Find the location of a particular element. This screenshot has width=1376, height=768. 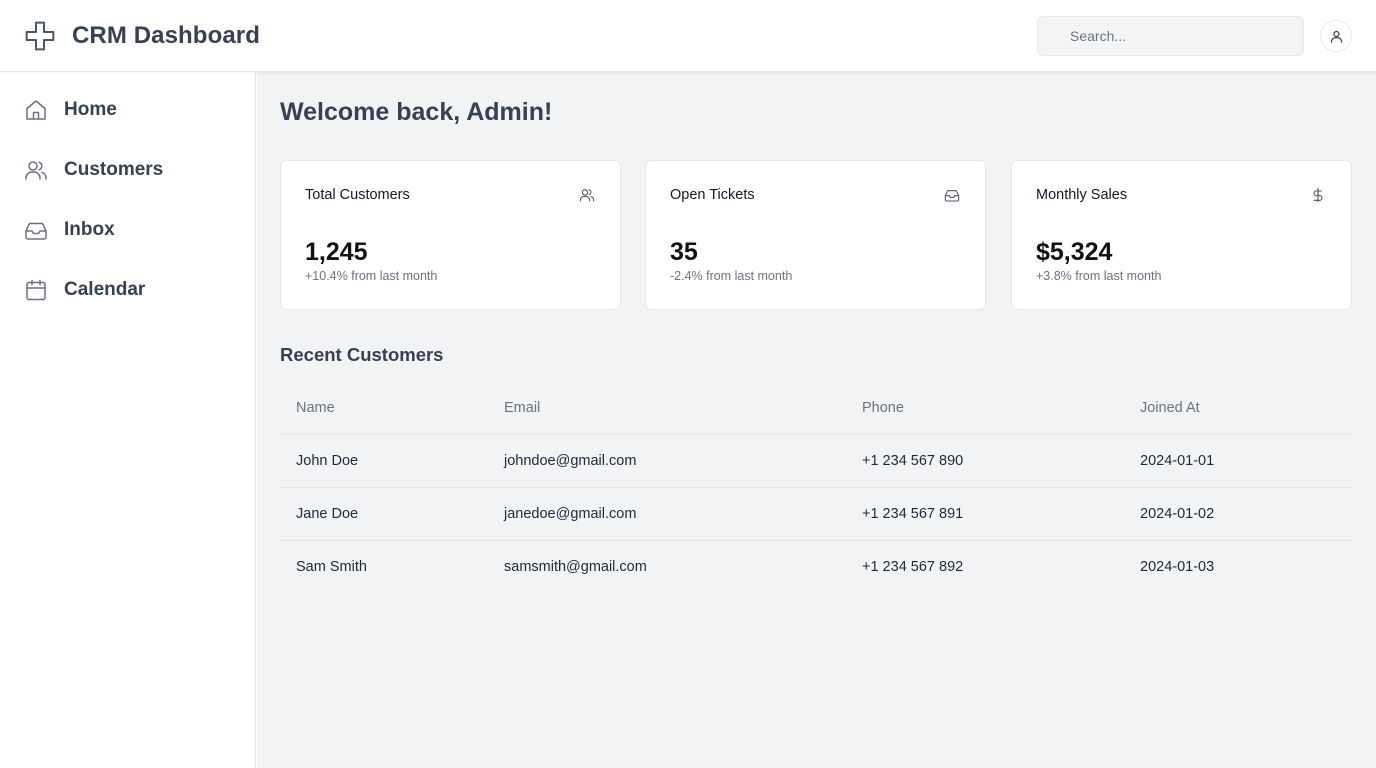

cell-name: Sam Smith is located at coordinates (331, 567).